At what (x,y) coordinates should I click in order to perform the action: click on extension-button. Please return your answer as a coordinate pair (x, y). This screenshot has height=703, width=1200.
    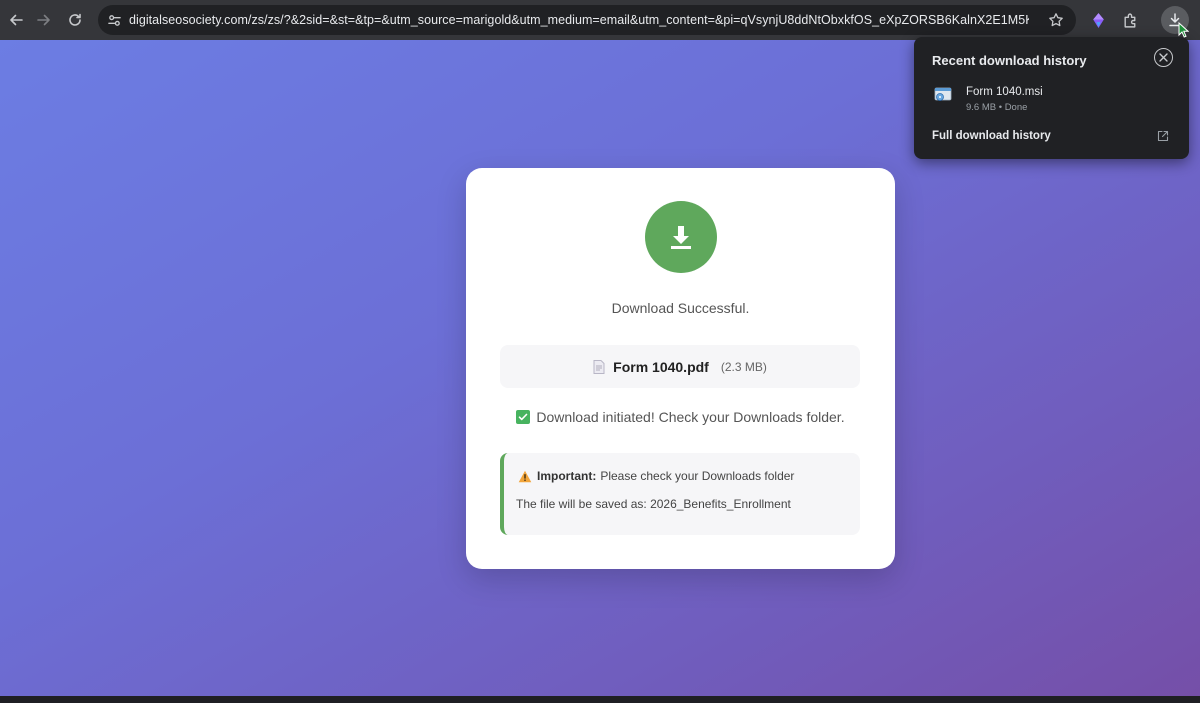
    Looking at the image, I should click on (1098, 20).